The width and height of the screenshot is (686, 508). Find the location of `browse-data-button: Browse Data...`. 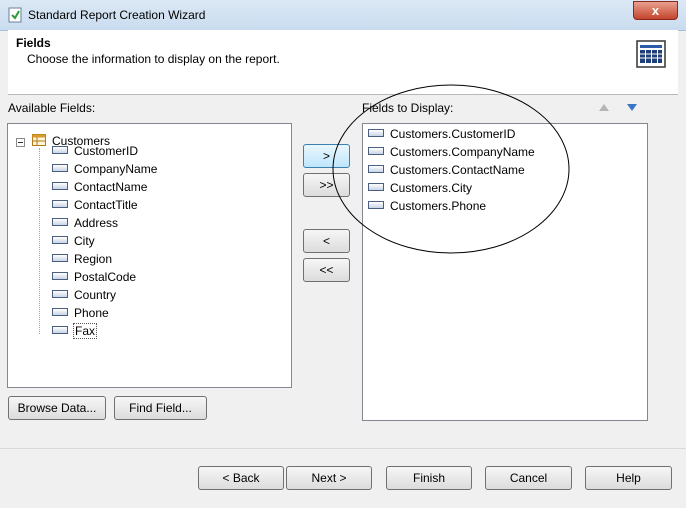

browse-data-button: Browse Data... is located at coordinates (57, 408).